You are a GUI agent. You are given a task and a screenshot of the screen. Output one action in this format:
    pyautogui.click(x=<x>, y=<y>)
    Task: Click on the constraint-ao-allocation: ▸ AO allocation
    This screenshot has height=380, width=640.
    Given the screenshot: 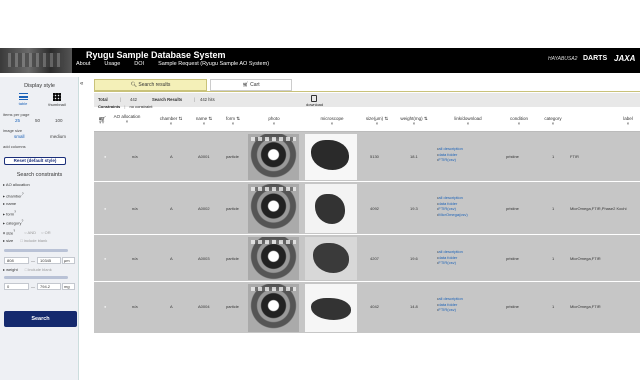 What is the action you would take?
    pyautogui.click(x=16, y=184)
    